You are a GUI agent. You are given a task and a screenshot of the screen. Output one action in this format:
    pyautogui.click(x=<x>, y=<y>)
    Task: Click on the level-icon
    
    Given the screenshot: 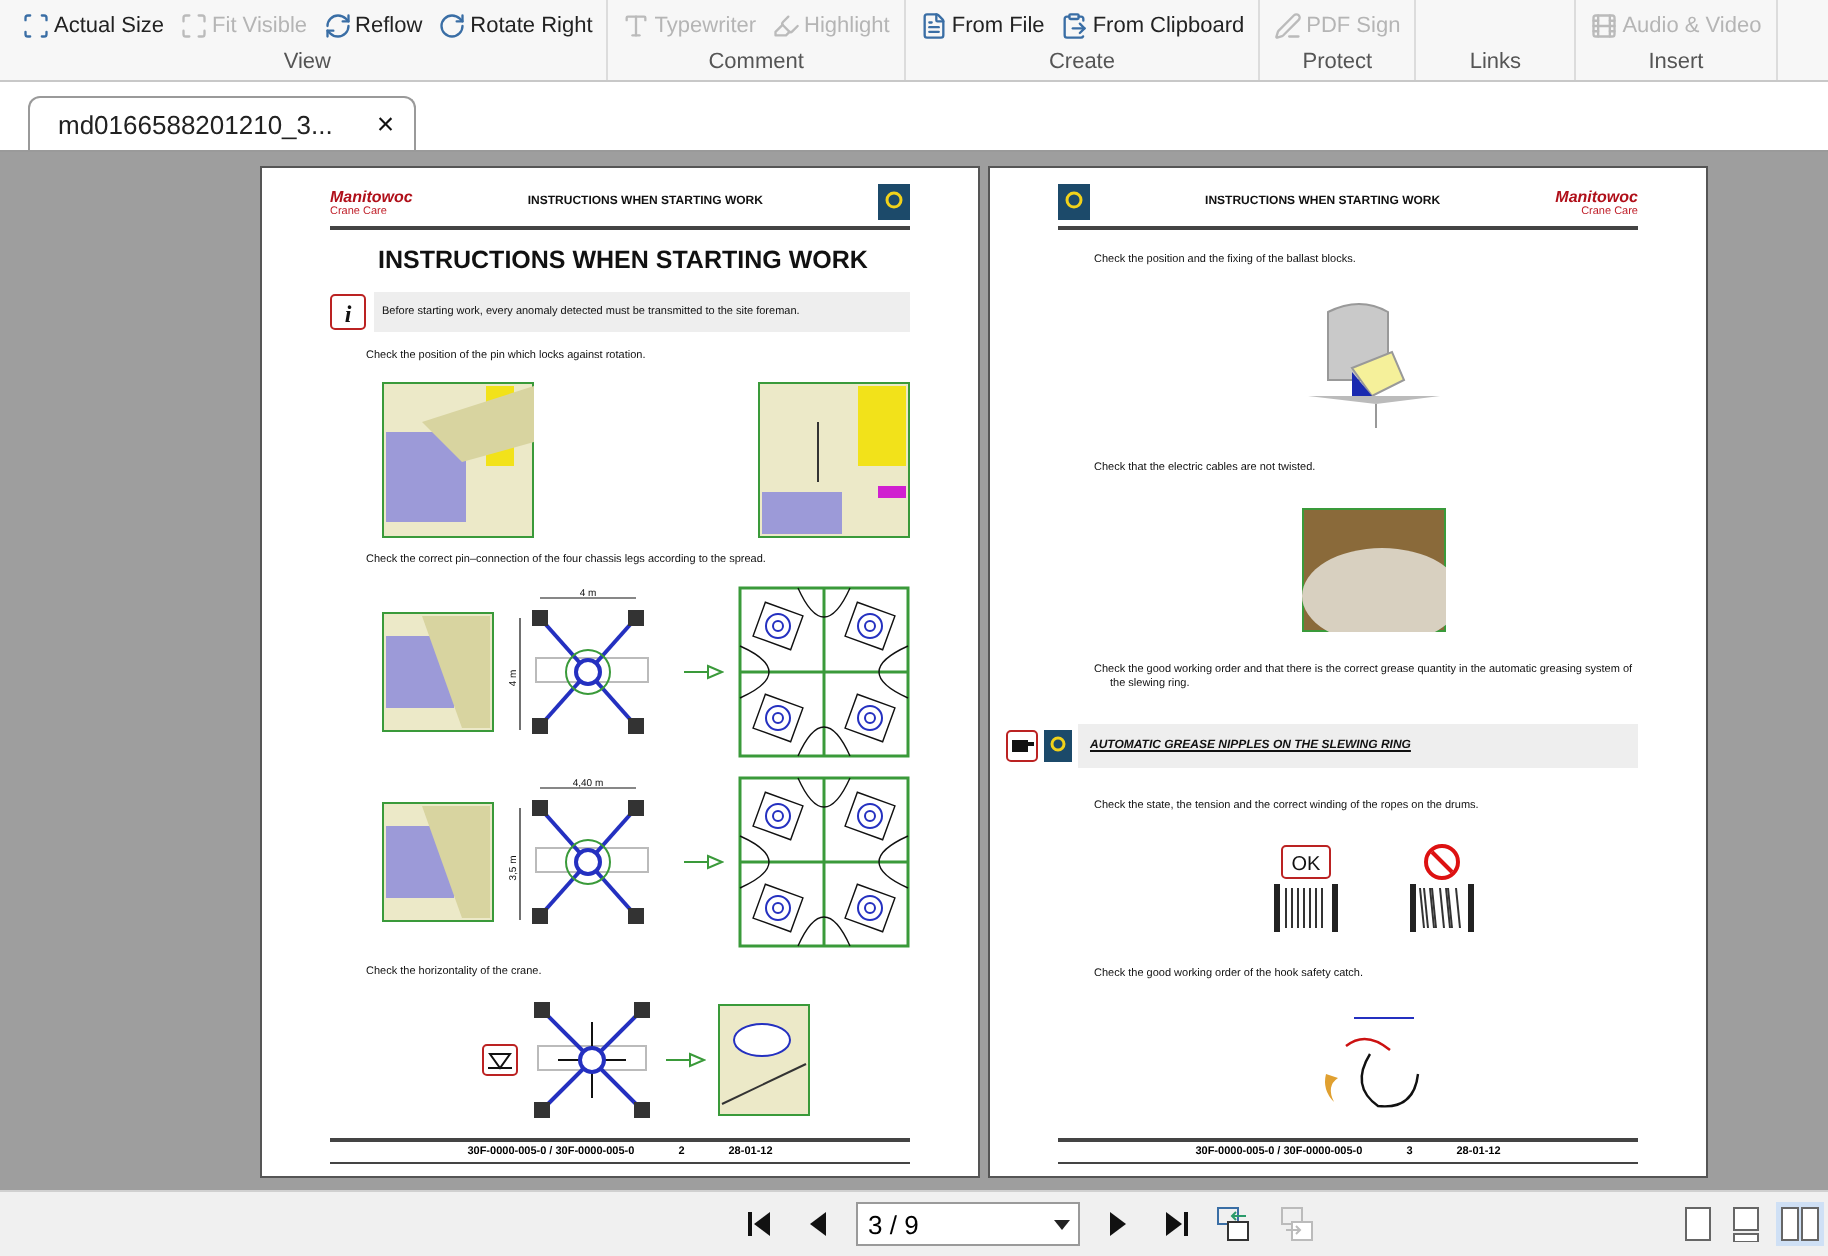 What is the action you would take?
    pyautogui.click(x=500, y=1059)
    